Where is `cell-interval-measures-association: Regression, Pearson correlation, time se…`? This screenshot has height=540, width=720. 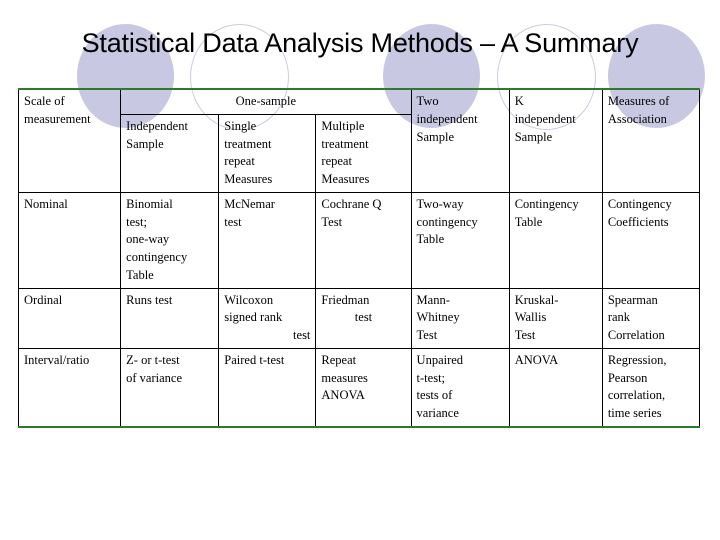
cell-interval-measures-association: Regression, Pearson correlation, time se… is located at coordinates (651, 387).